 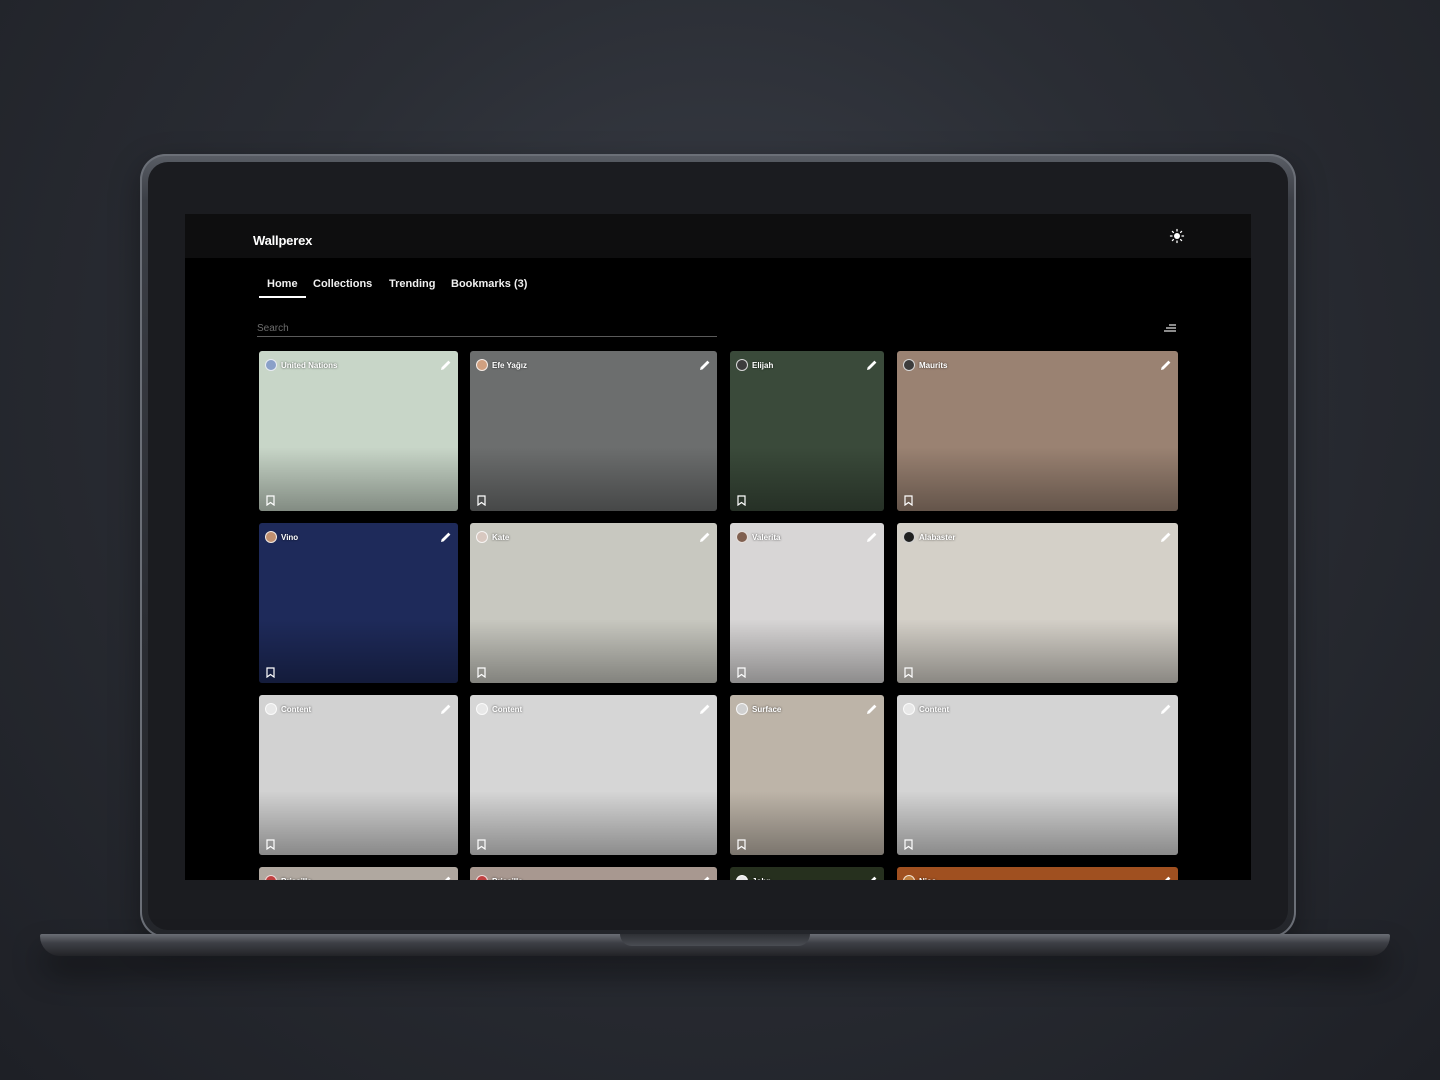 I want to click on wallpaper-card: Valerita, so click(x=807, y=603).